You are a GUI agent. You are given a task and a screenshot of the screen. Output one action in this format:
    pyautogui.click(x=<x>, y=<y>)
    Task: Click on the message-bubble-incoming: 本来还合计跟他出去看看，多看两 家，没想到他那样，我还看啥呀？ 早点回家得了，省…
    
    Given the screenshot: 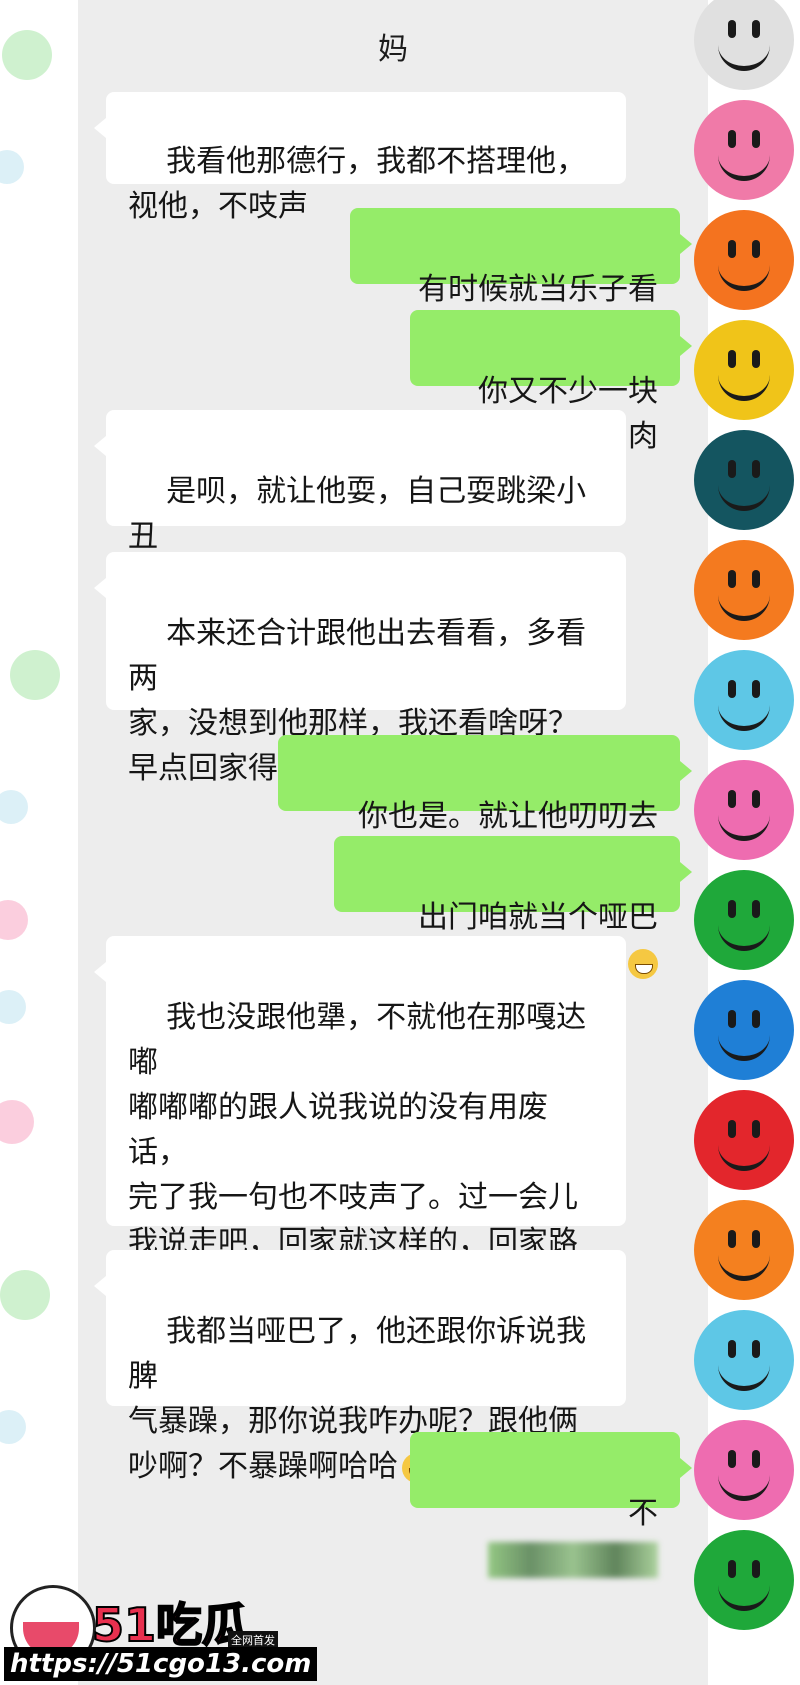 What is the action you would take?
    pyautogui.click(x=360, y=669)
    